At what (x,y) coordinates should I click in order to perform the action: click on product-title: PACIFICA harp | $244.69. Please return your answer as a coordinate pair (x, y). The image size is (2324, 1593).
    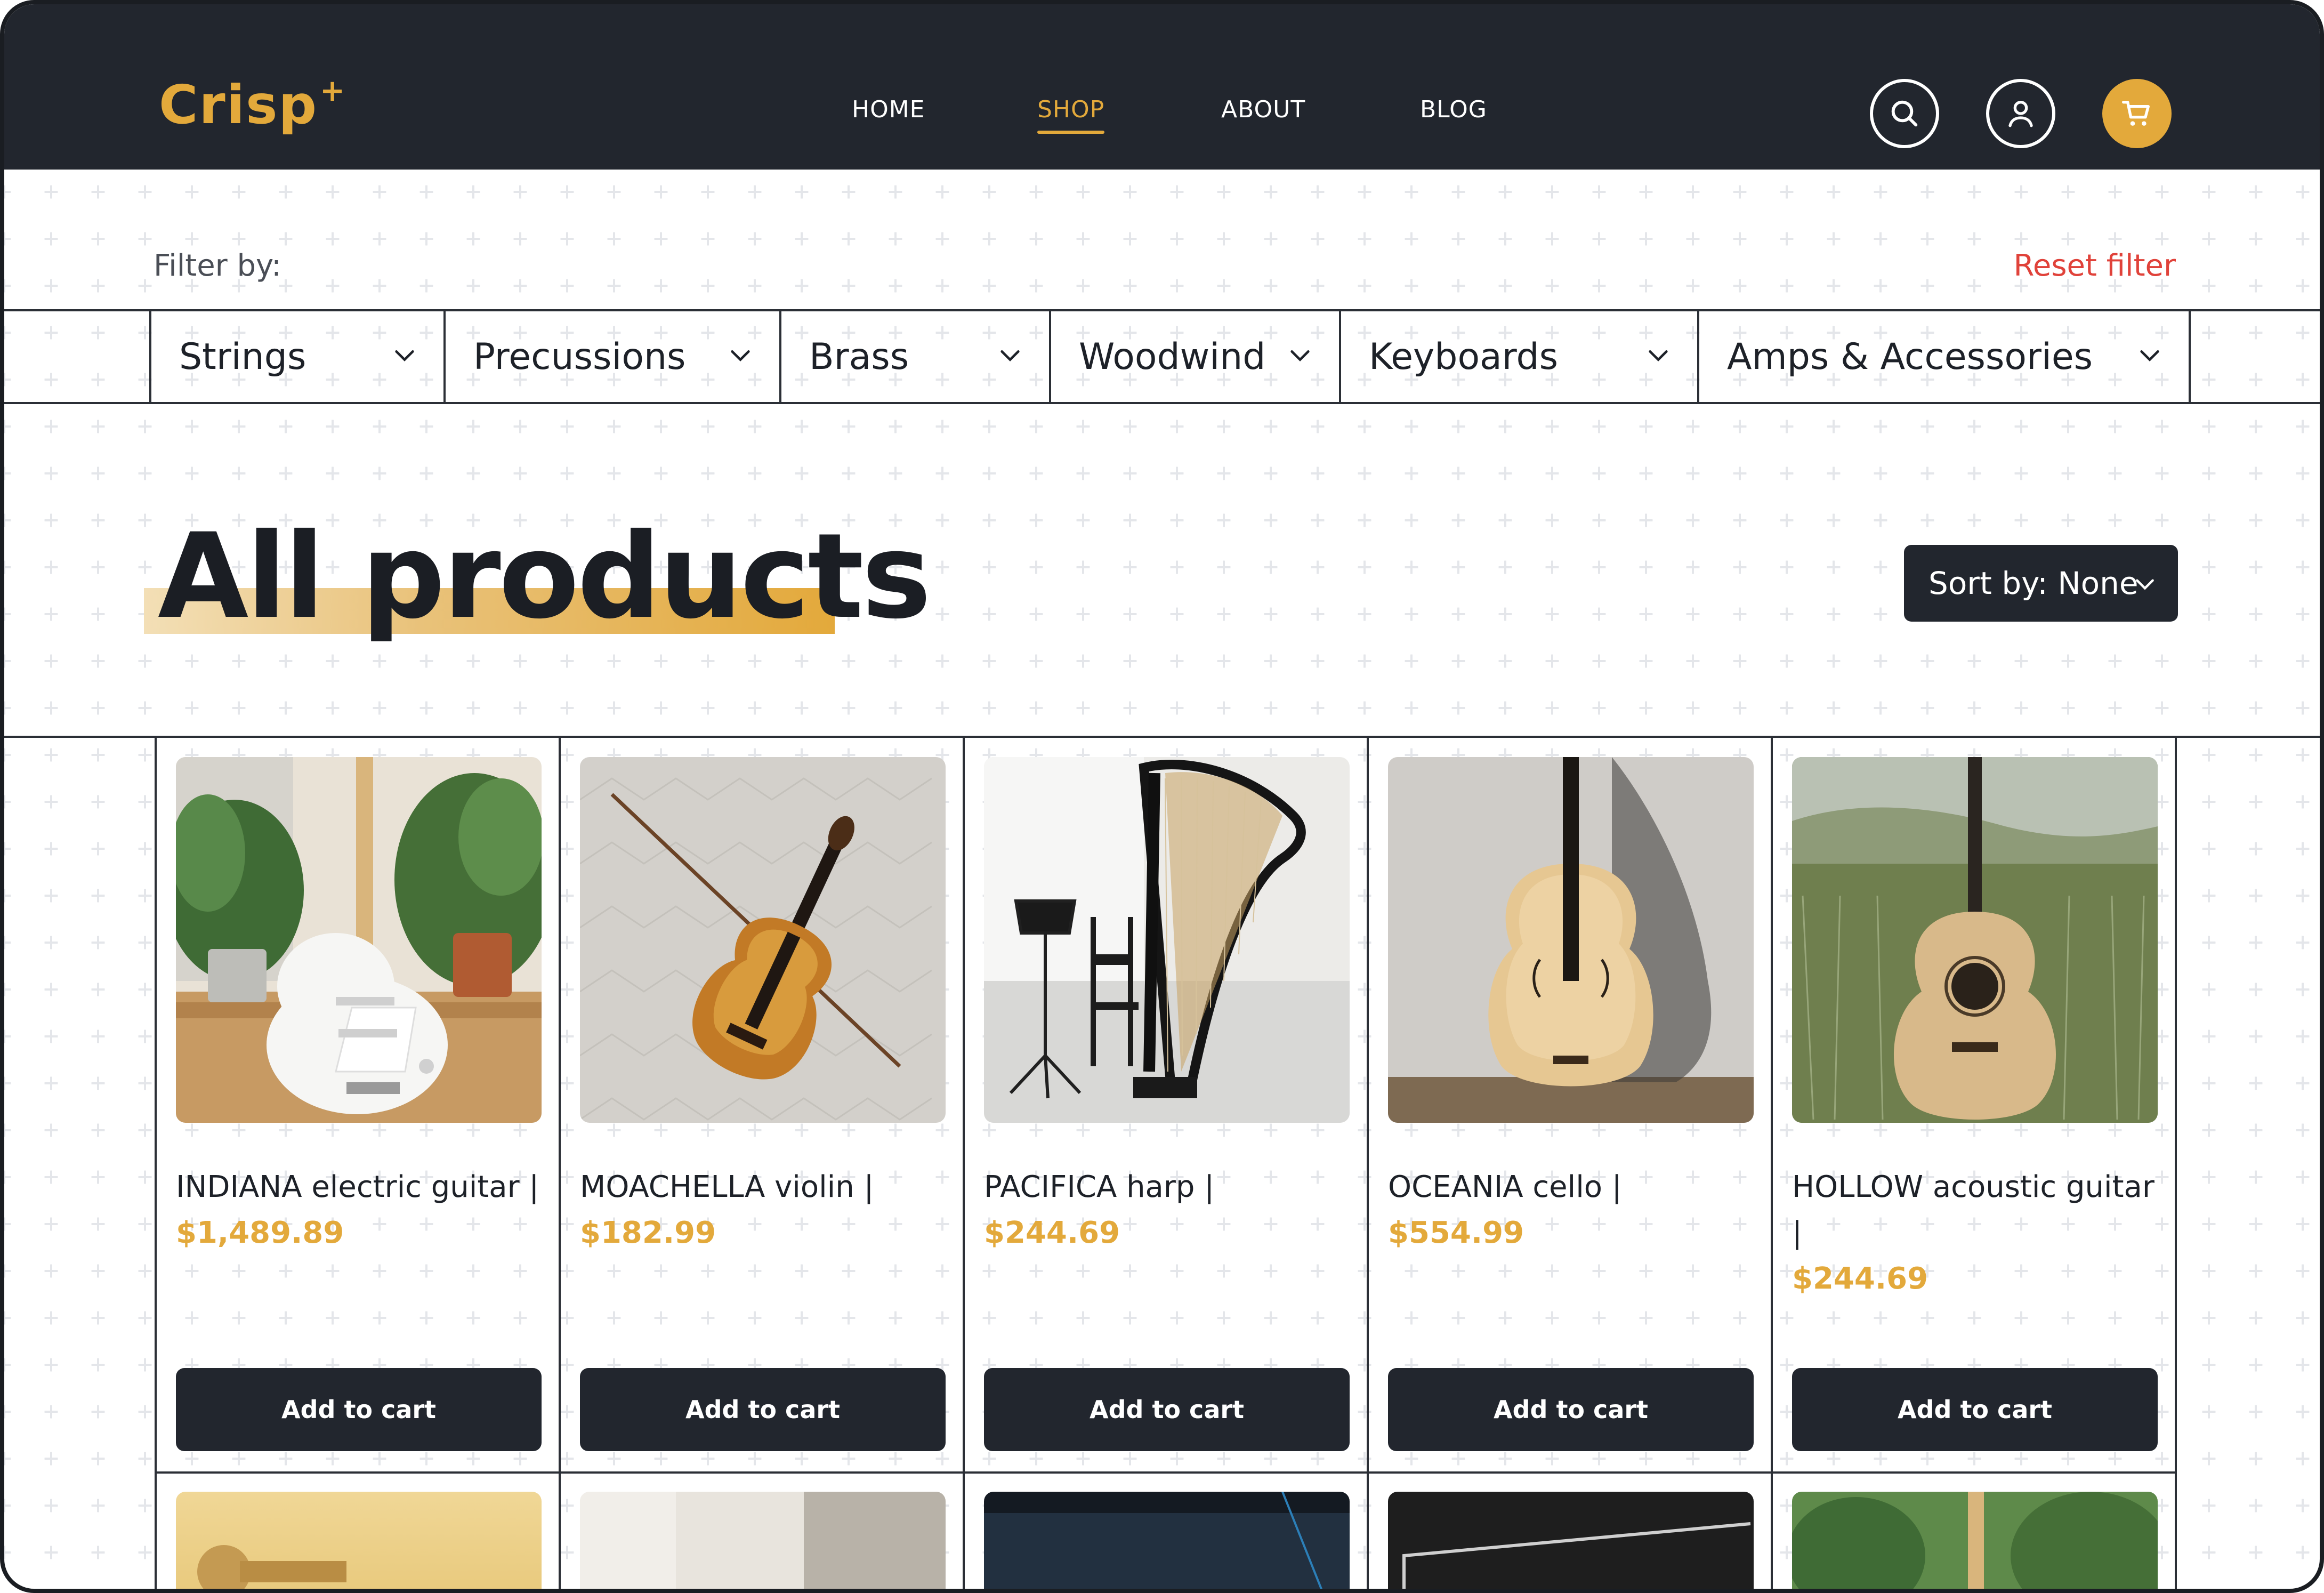
    Looking at the image, I should click on (1170, 1210).